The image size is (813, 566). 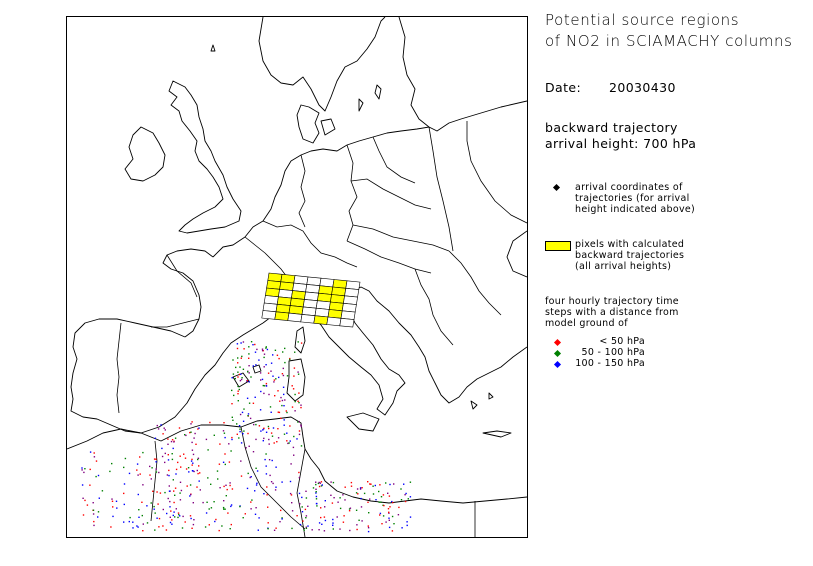 I want to click on pixel-cell, so click(x=269, y=315).